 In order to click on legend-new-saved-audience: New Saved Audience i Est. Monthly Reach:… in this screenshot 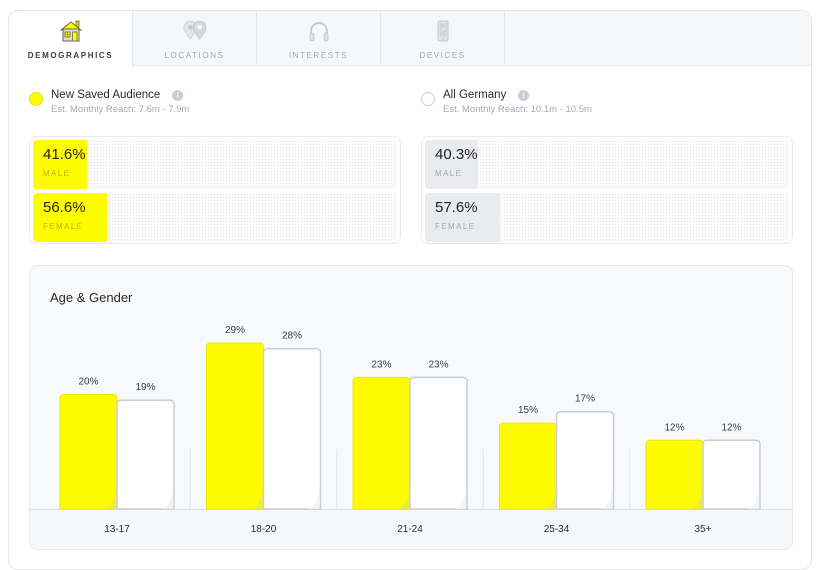, I will do `click(109, 102)`.